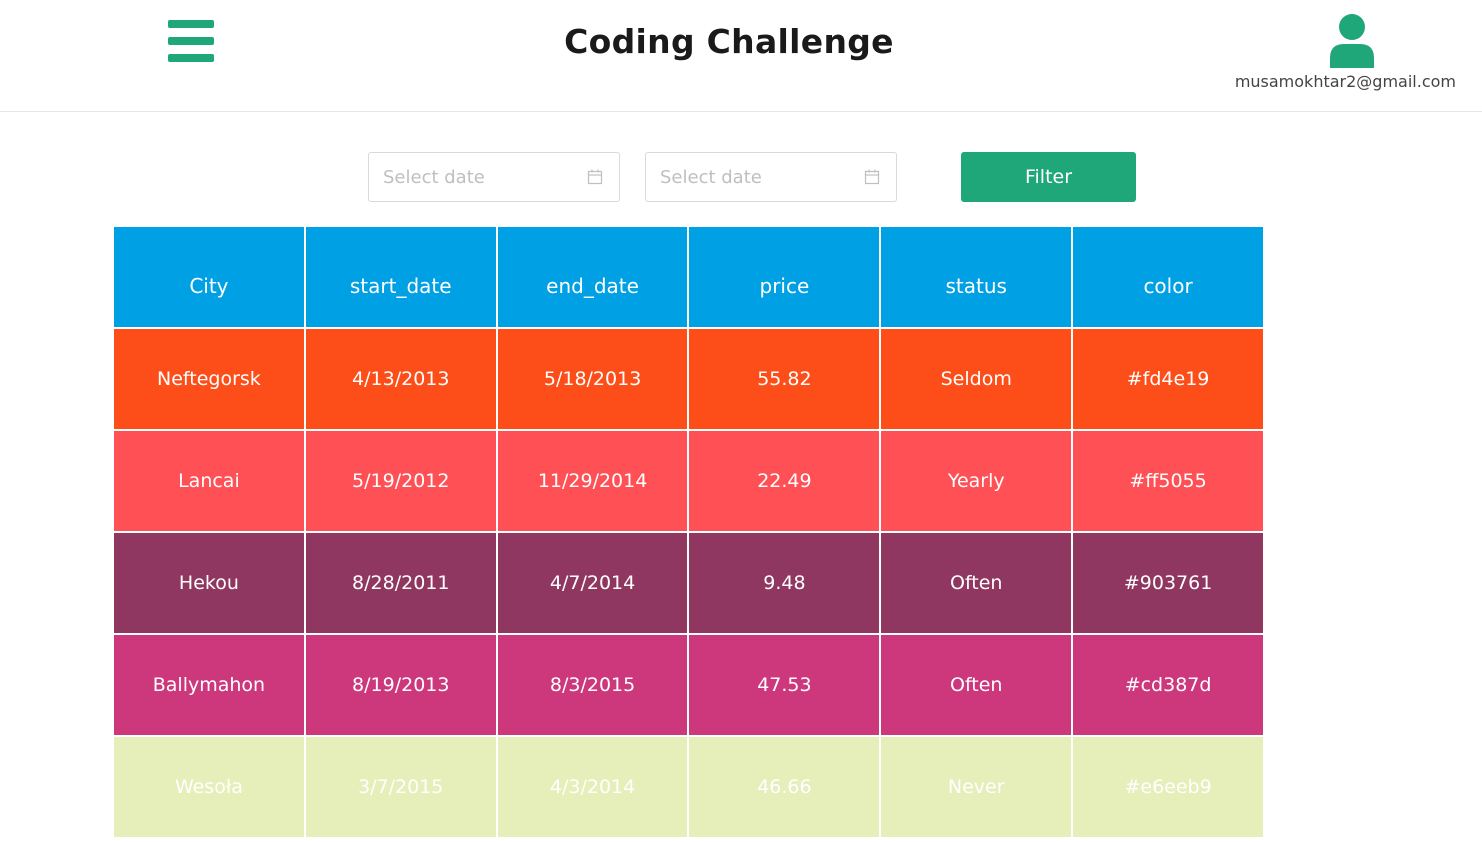  Describe the element at coordinates (784, 787) in the screenshot. I see `table-cell: 46.66` at that location.